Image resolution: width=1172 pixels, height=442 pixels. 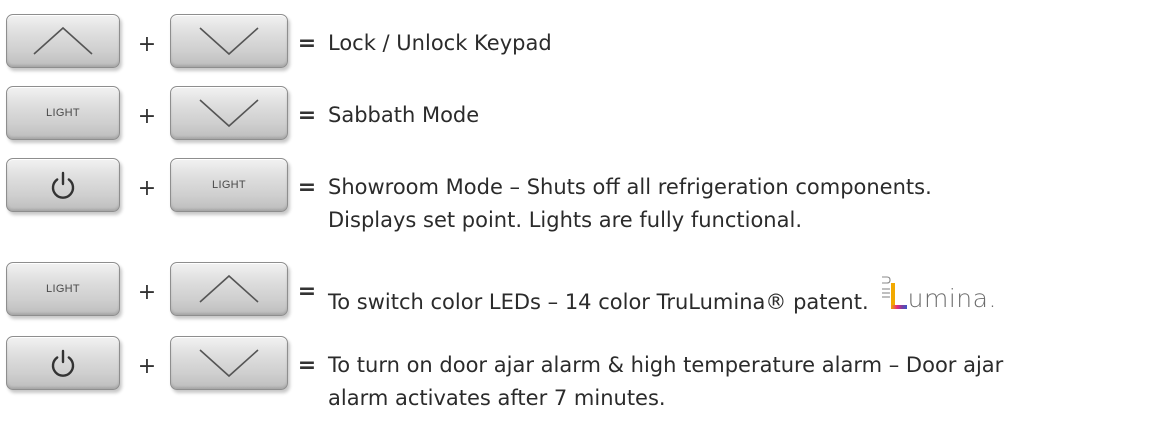 What do you see at coordinates (440, 43) in the screenshot?
I see `description-line: Lock / Unlock Keypad` at bounding box center [440, 43].